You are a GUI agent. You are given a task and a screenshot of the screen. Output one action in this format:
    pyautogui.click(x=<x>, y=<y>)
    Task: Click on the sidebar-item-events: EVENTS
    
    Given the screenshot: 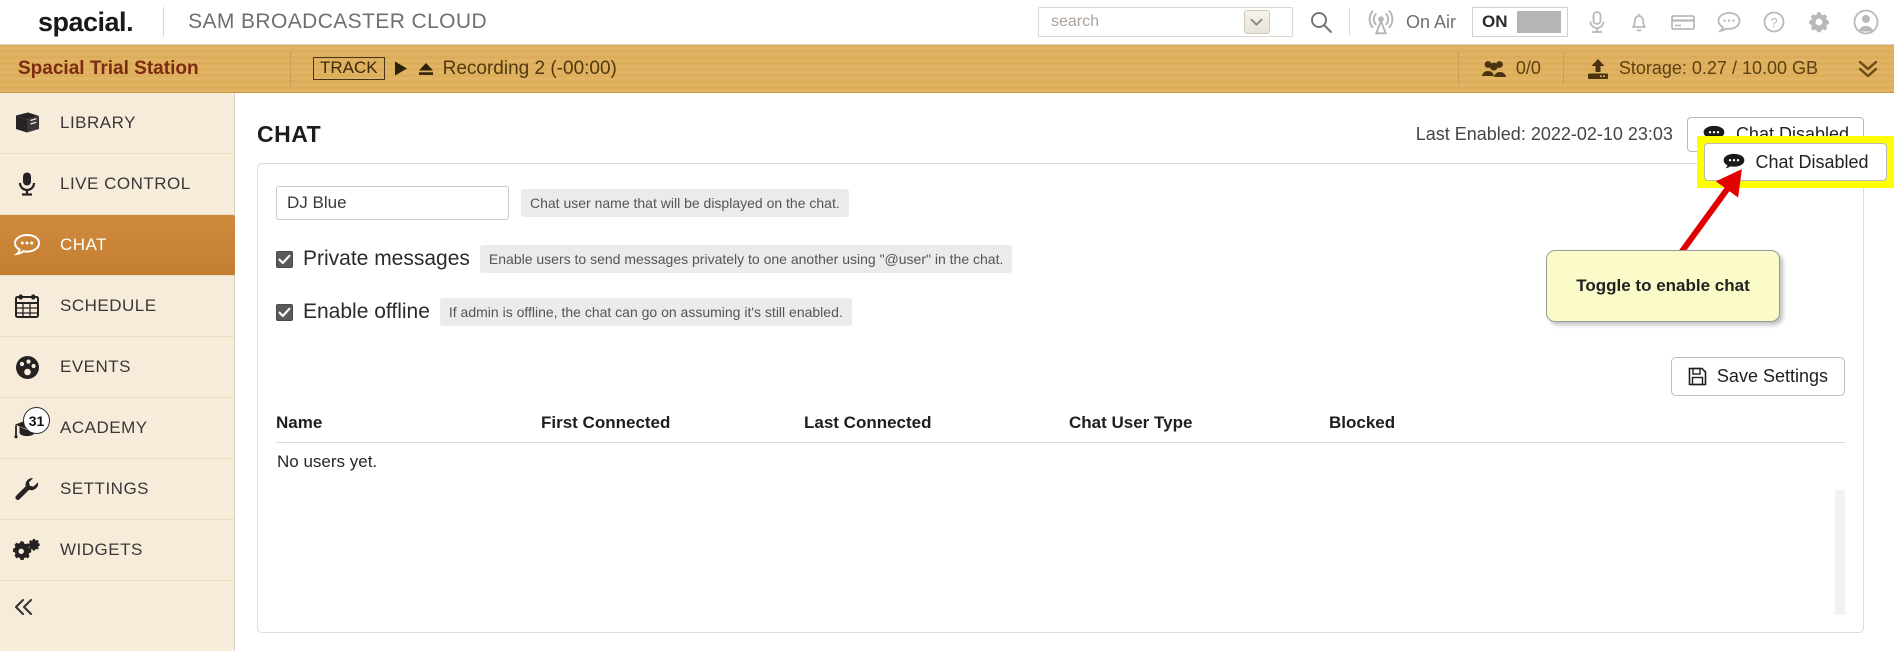 What is the action you would take?
    pyautogui.click(x=117, y=367)
    